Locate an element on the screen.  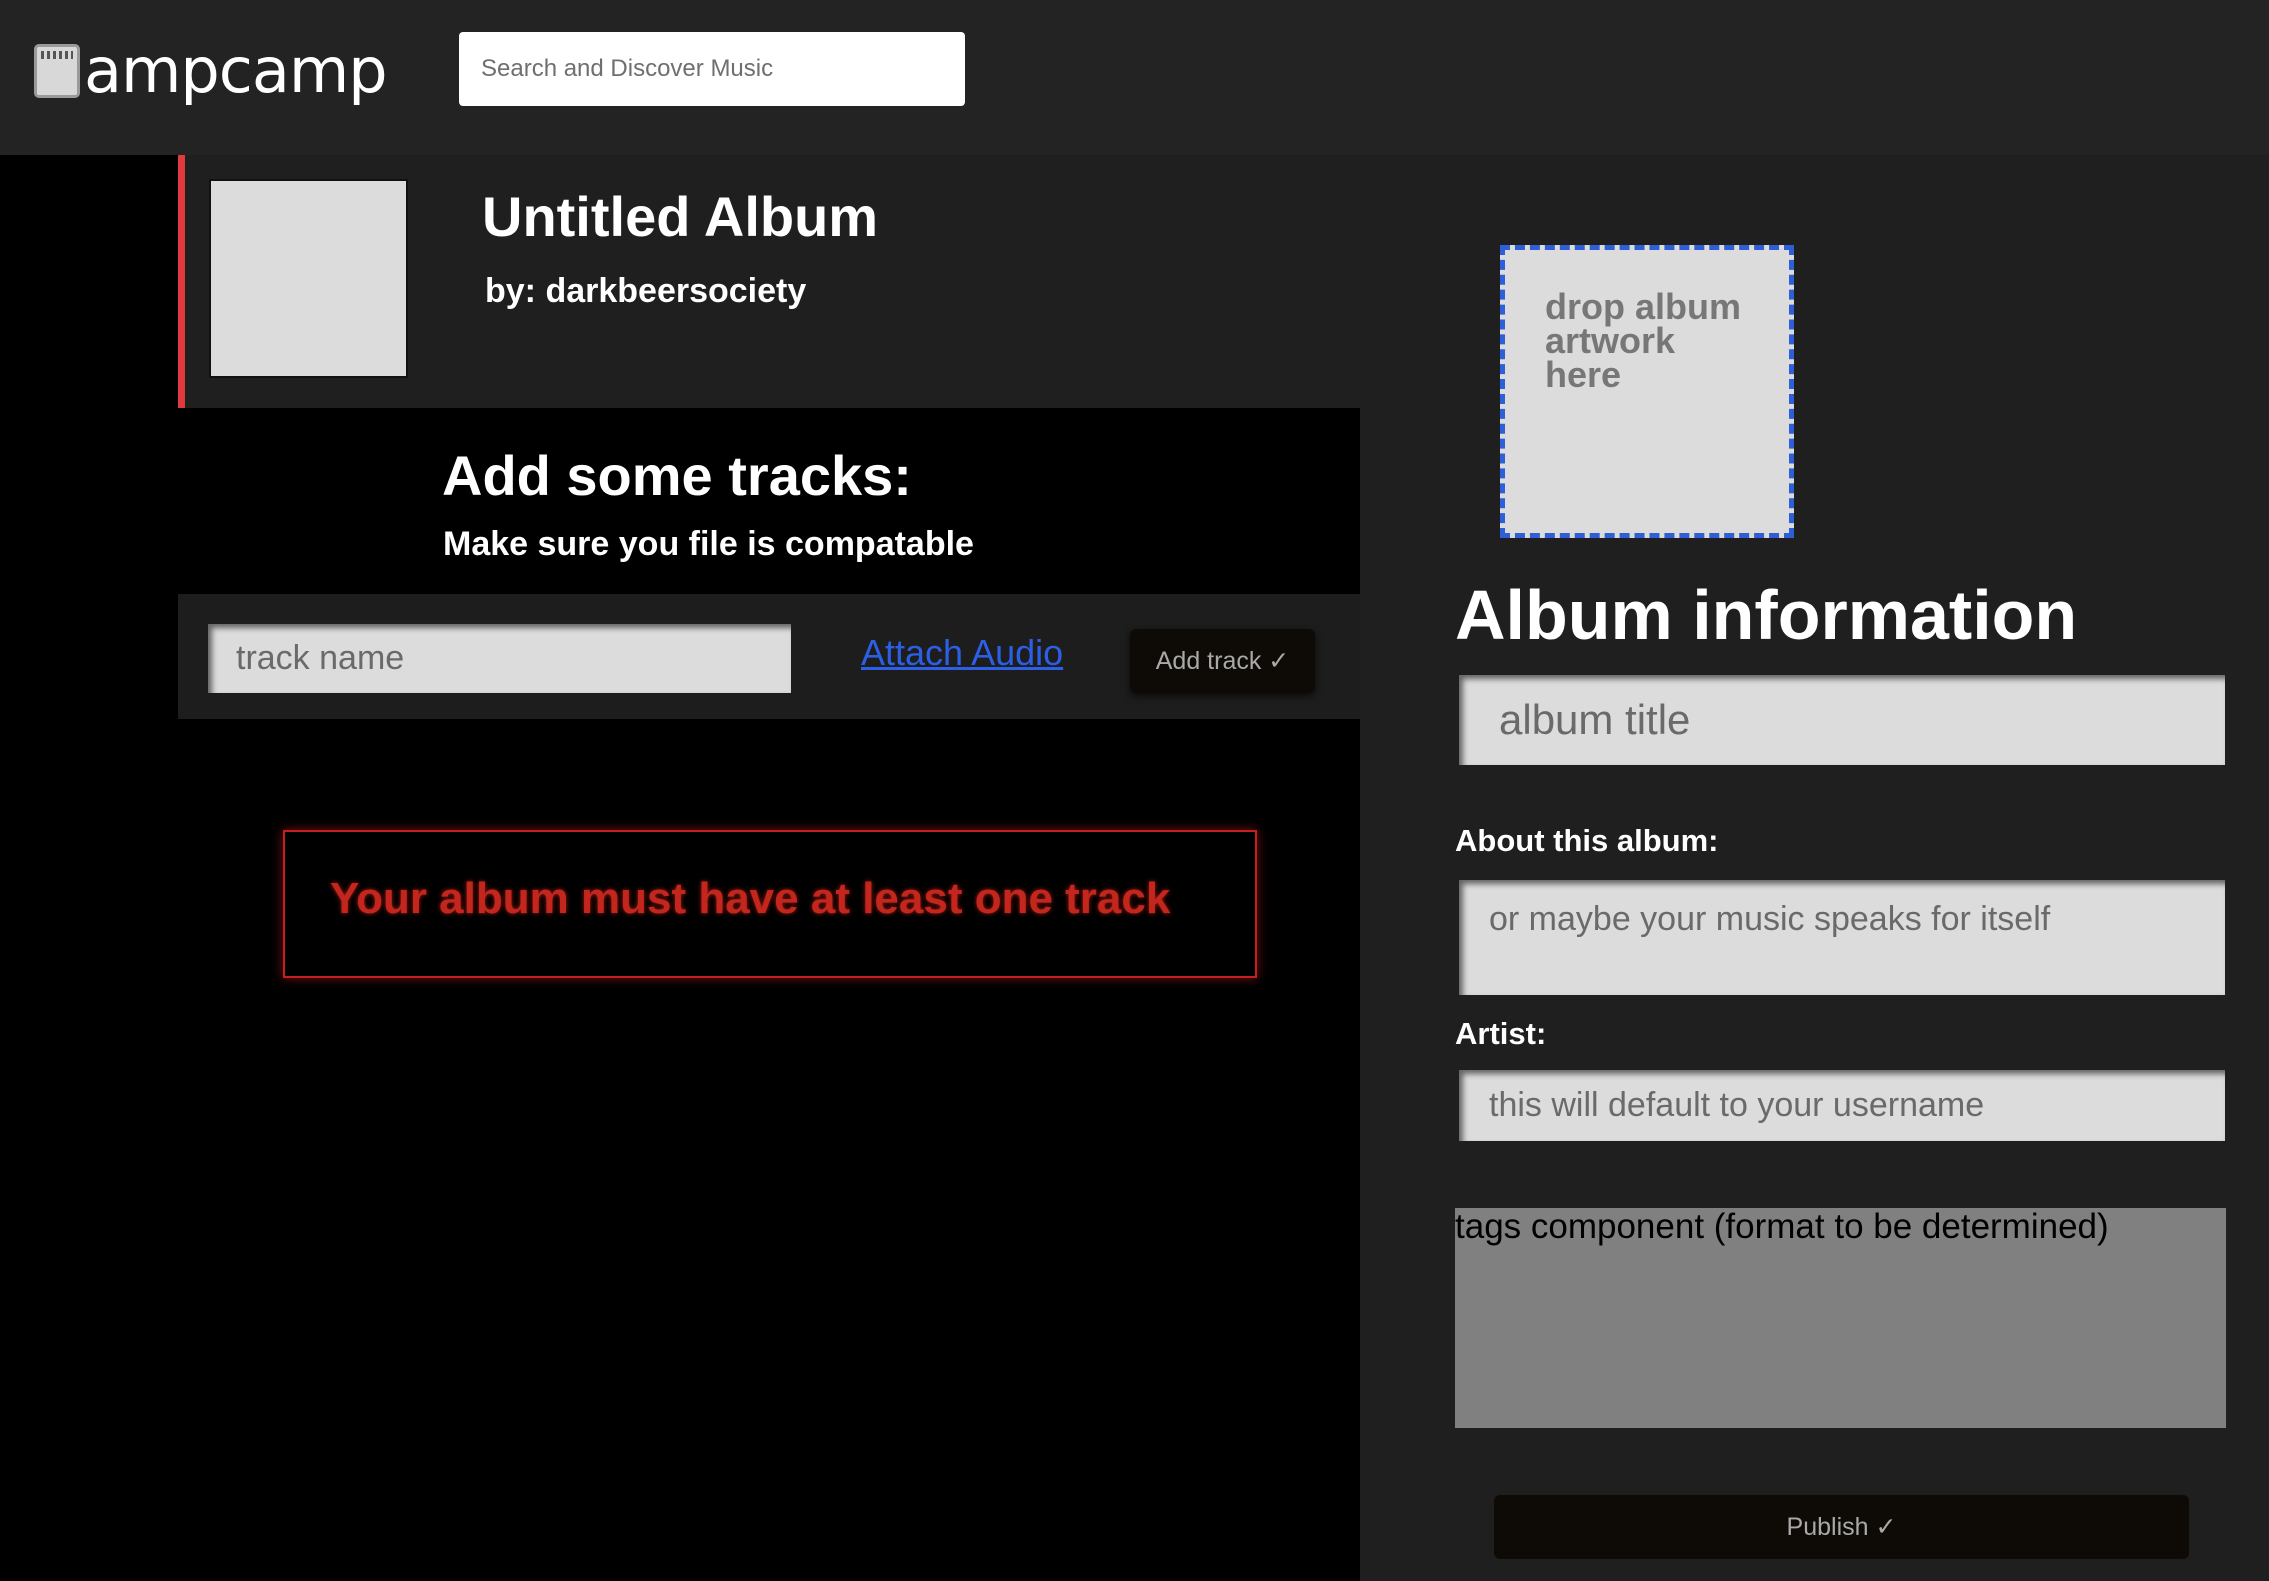
error-message-box: Your album must have at least one track is located at coordinates (770, 904).